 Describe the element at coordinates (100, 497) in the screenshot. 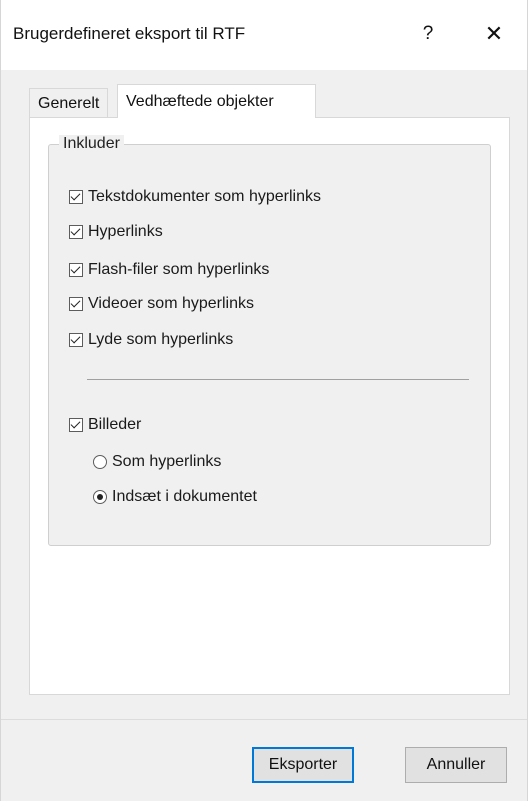

I see `radio-selected-icon` at that location.